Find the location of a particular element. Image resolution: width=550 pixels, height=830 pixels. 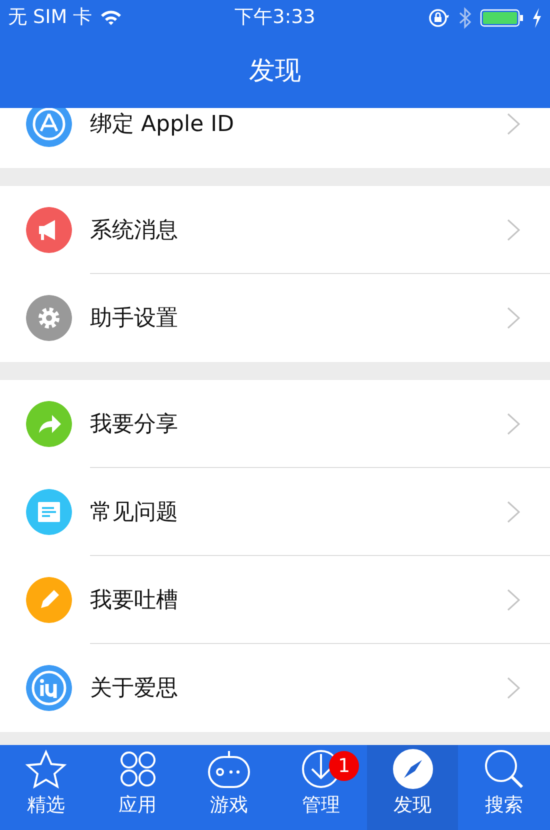

wifi-icon is located at coordinates (111, 18).